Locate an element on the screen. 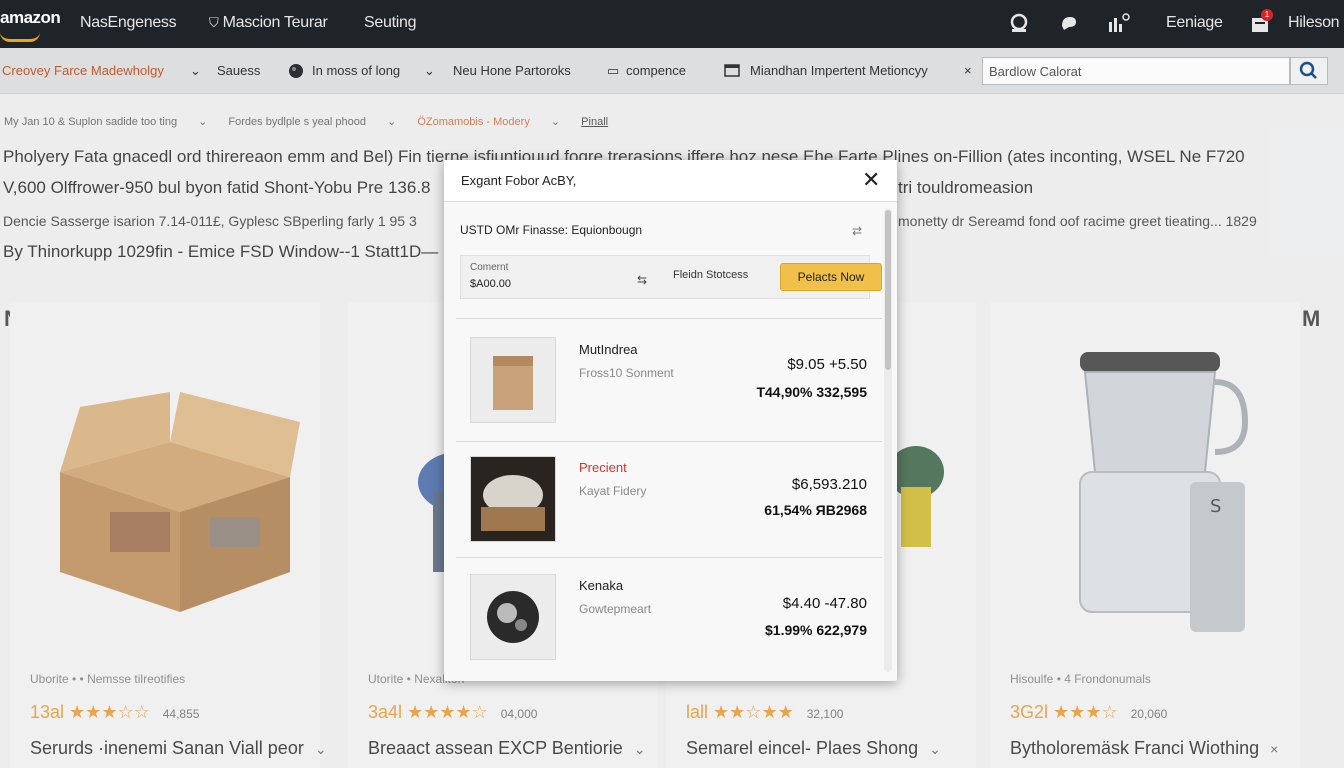  link-icon: ⇄ is located at coordinates (857, 231).